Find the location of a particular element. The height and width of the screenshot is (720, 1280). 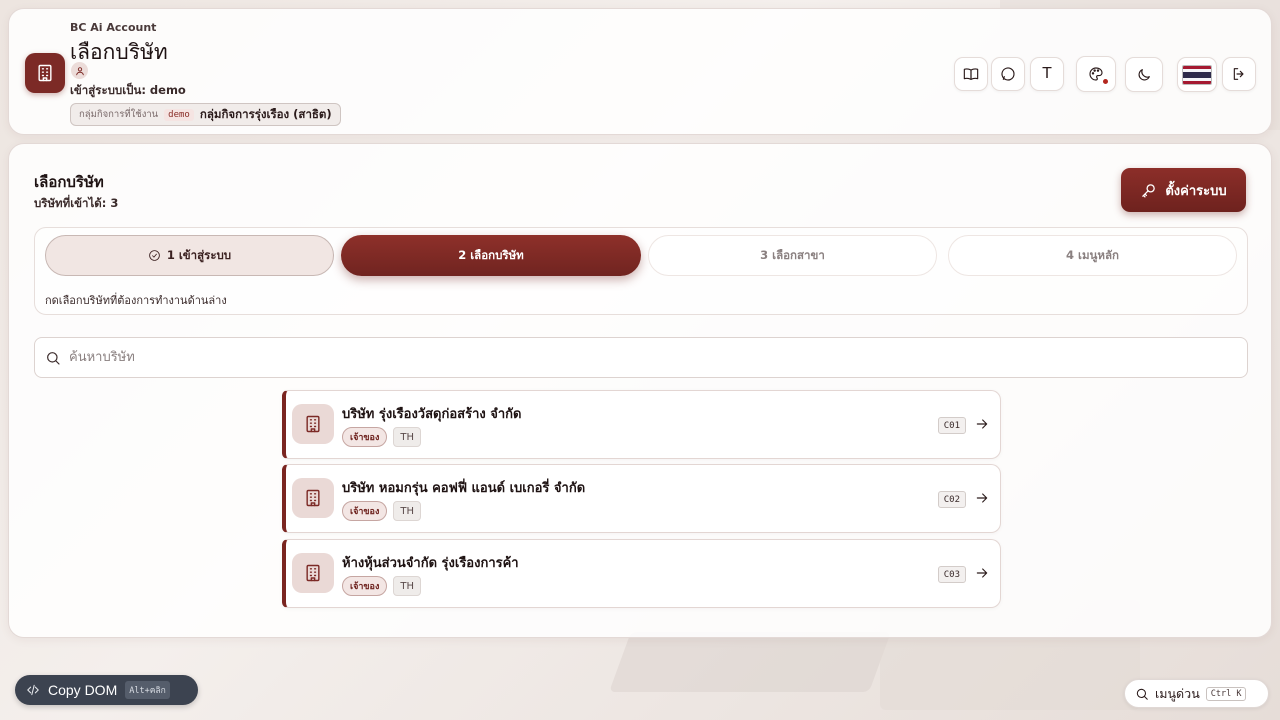

language-button is located at coordinates (1197, 74).